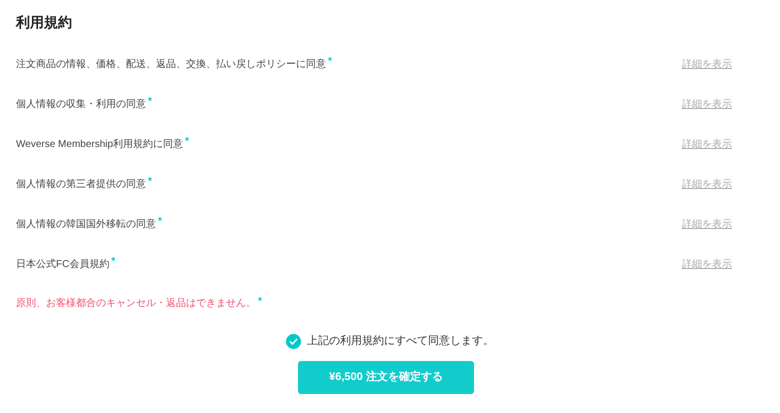 The image size is (780, 413). I want to click on term-label: 個人情報の第三者提供の同意, so click(81, 185).